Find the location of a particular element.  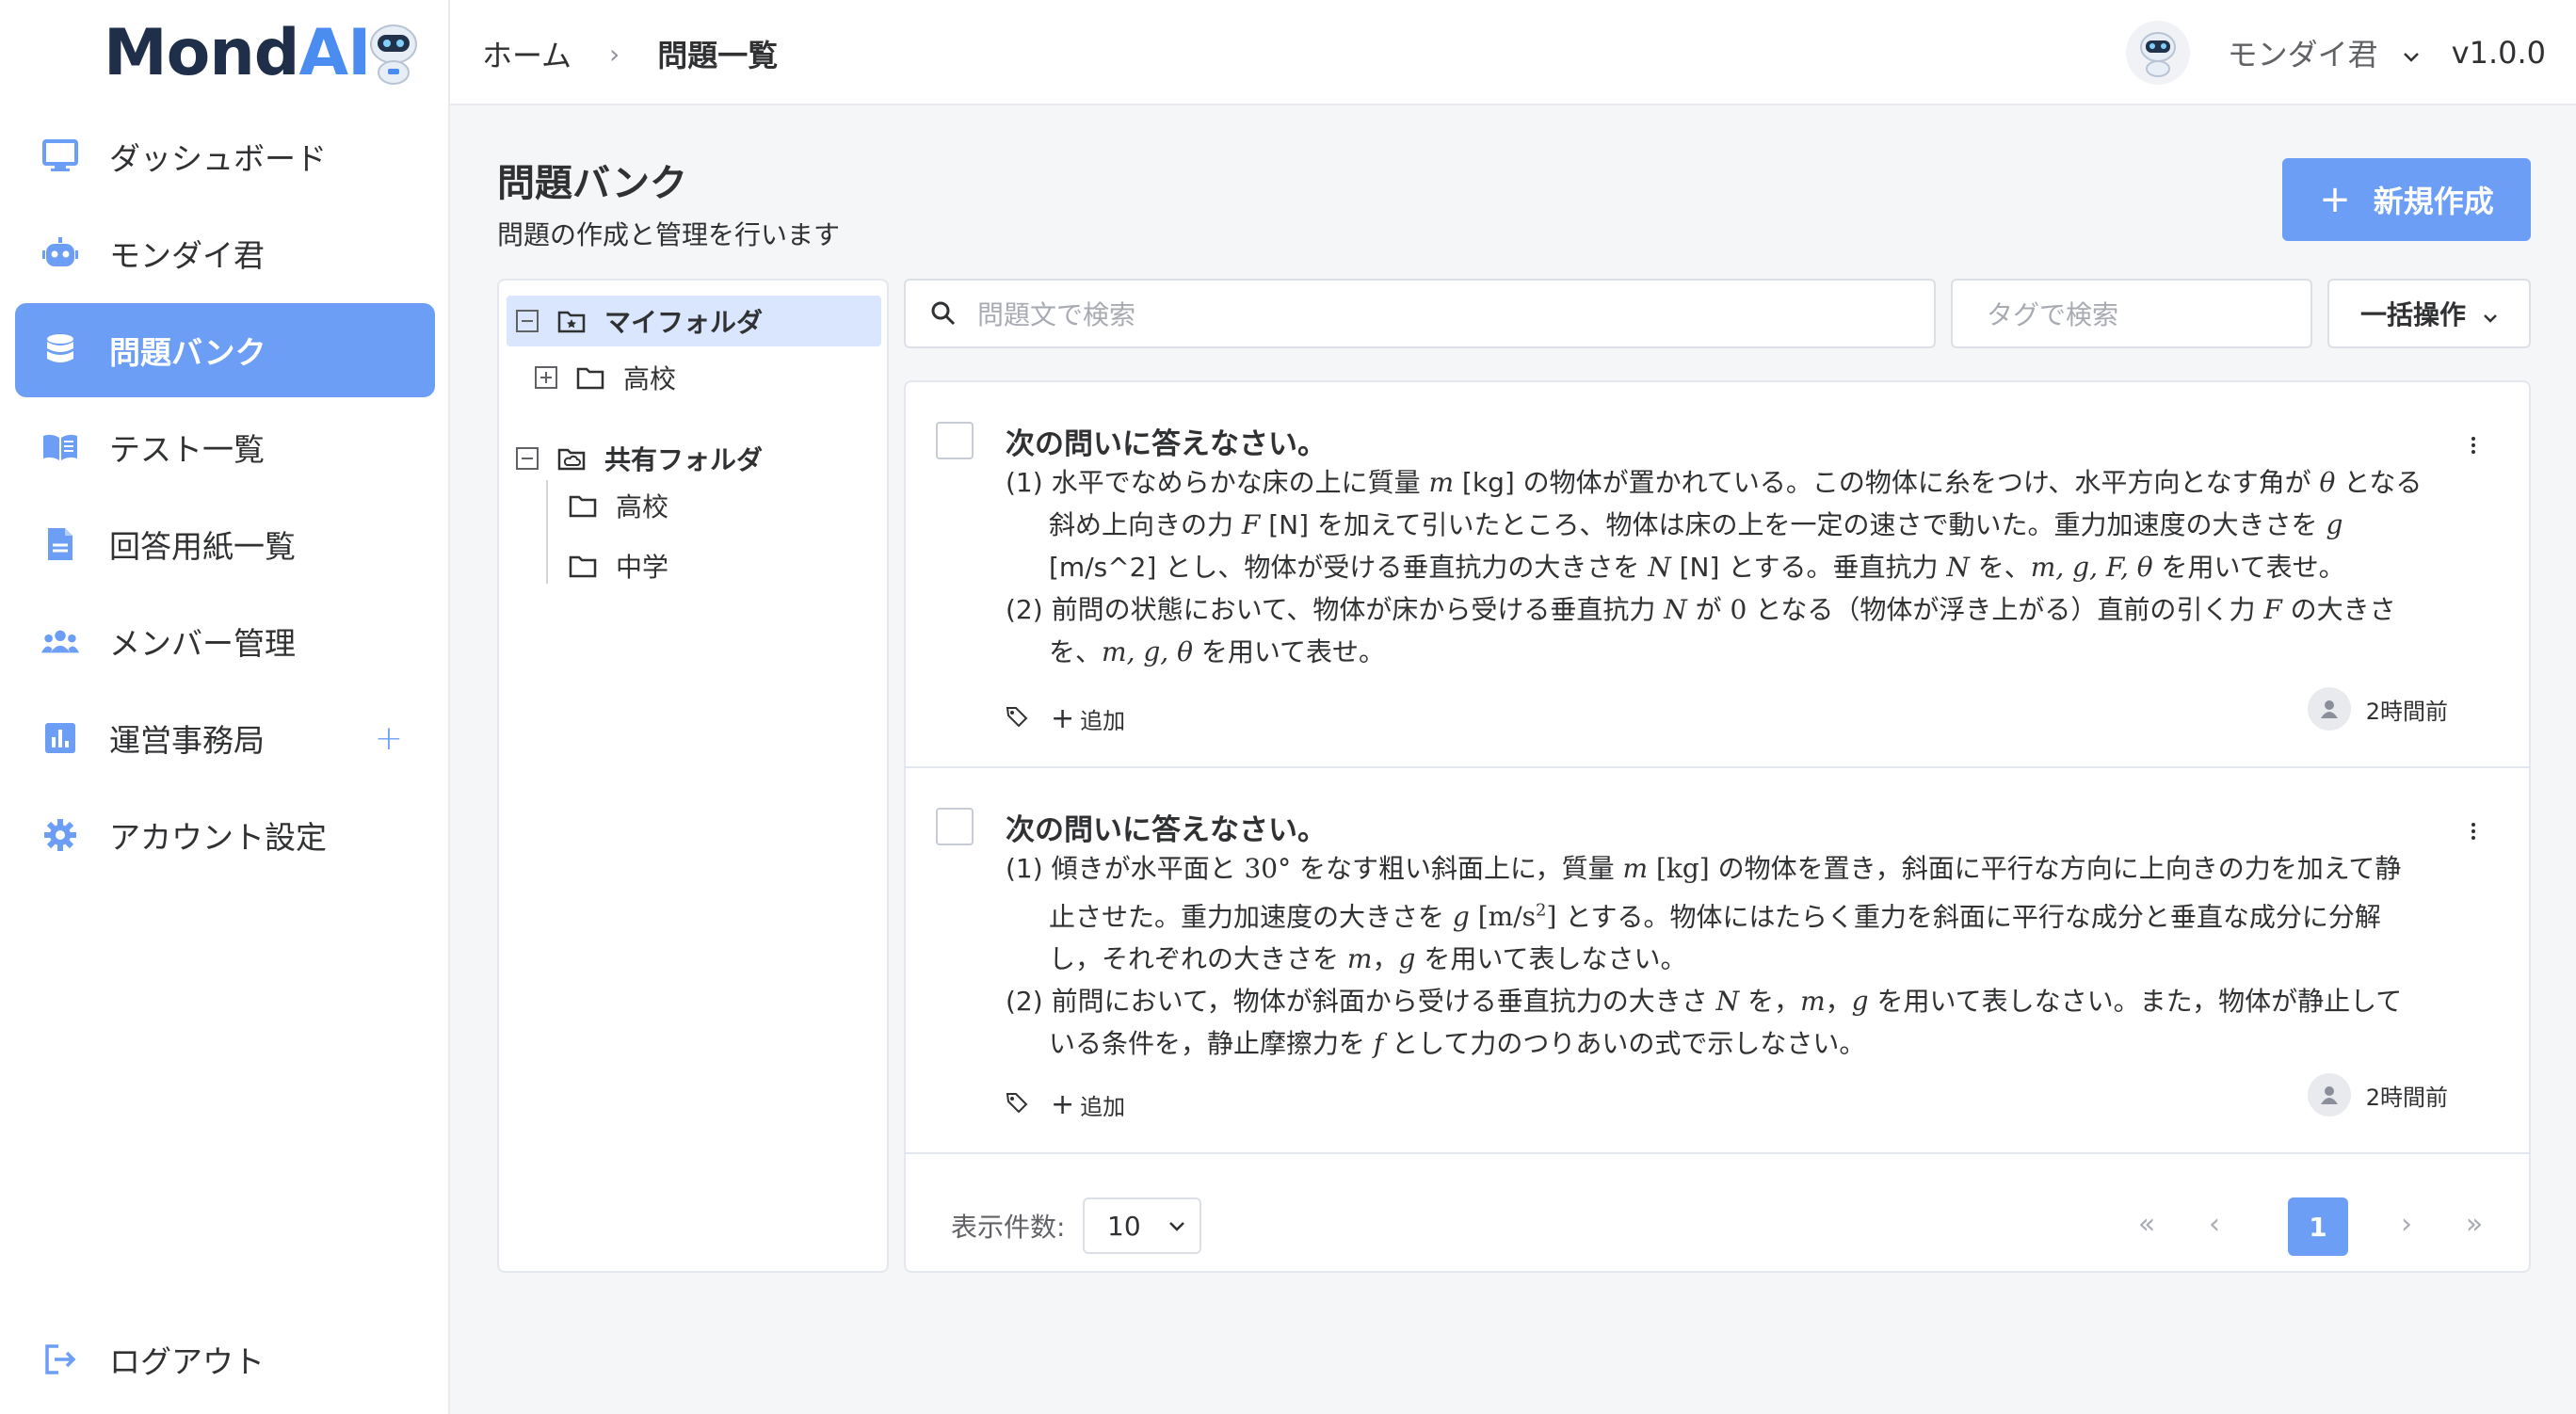

sidebar-item-test-list: テスト一覧 is located at coordinates (225, 447).